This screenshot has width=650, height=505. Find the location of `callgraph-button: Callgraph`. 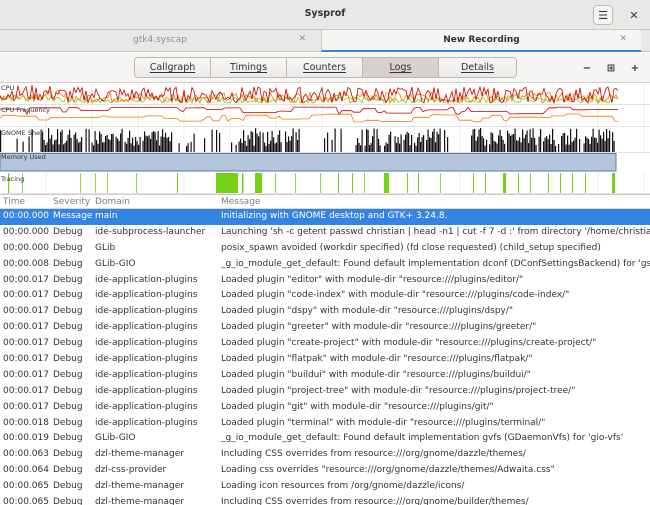

callgraph-button: Callgraph is located at coordinates (173, 67).